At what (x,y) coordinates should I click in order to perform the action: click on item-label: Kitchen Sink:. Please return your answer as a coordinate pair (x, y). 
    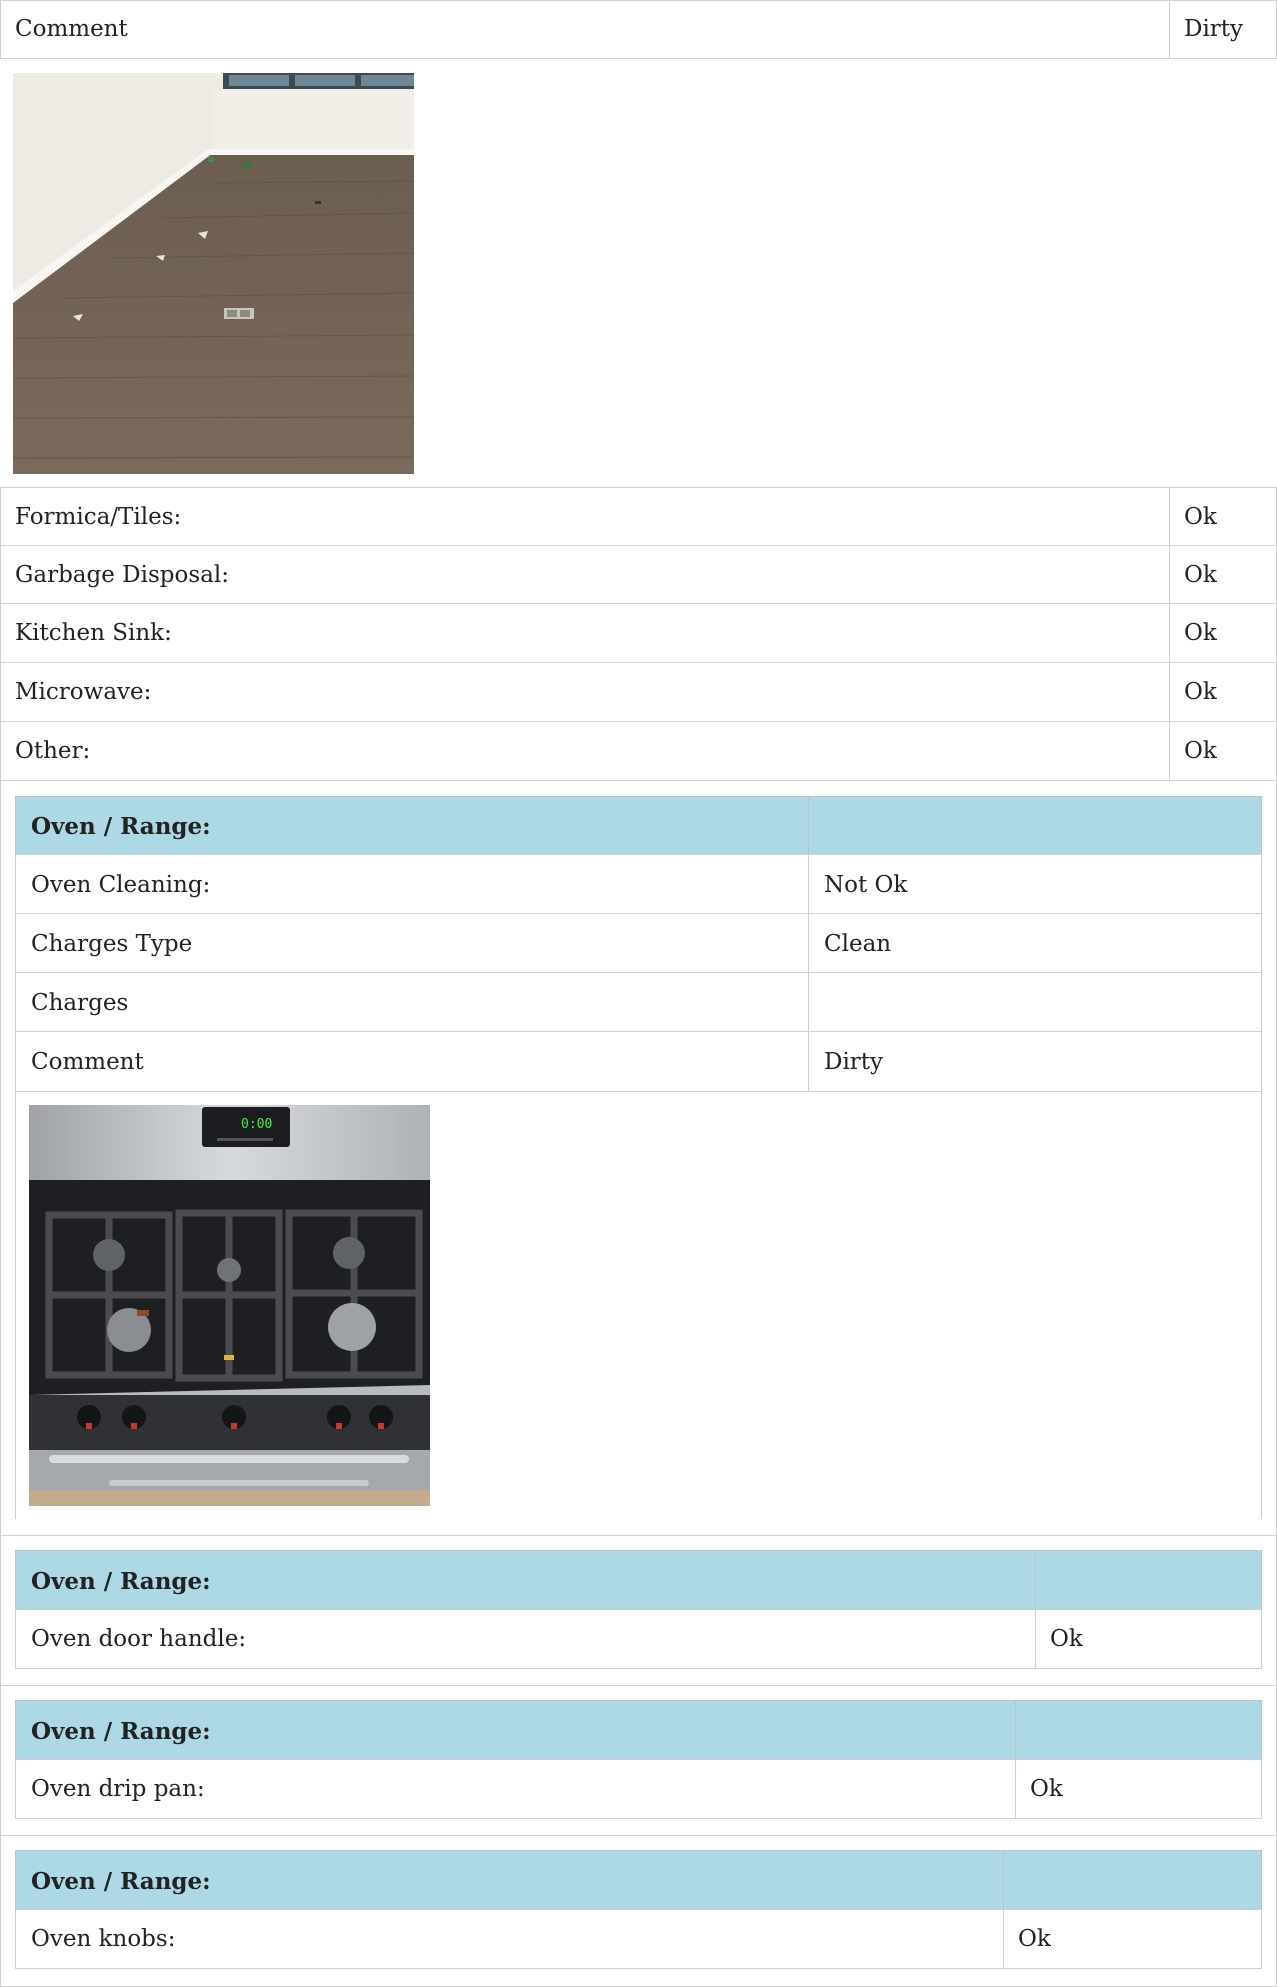
    Looking at the image, I should click on (93, 633).